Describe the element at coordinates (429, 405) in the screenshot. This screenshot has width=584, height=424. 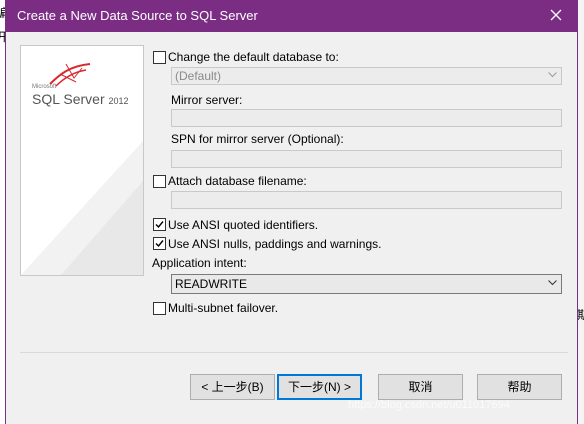
I see `watermark: https://blog.csdn.net/u011017694` at that location.